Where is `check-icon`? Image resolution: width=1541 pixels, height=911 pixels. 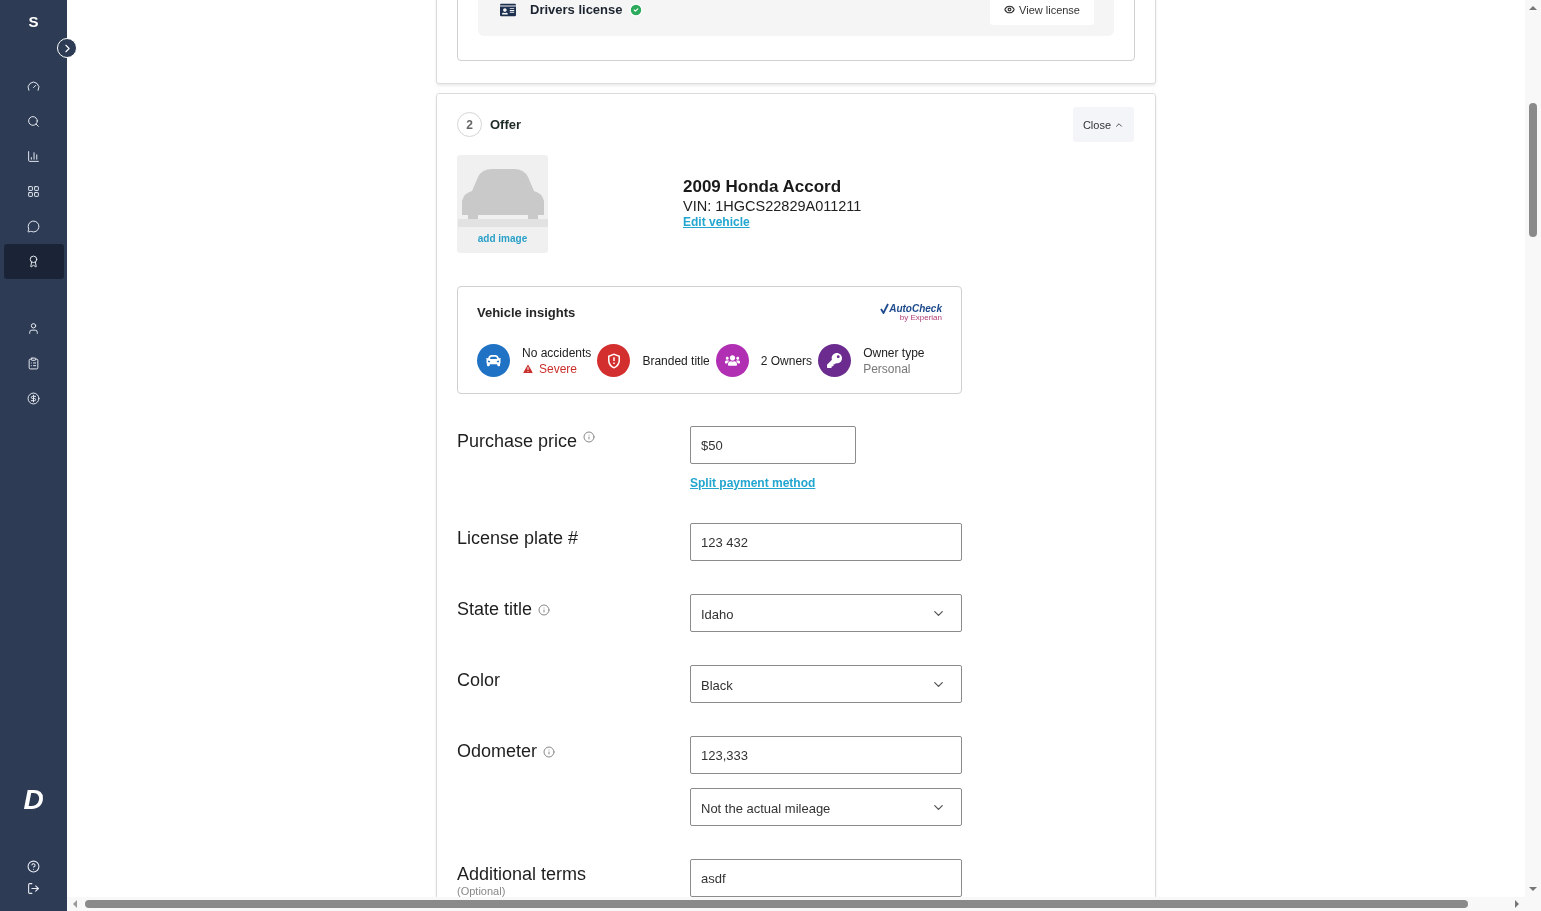
check-icon is located at coordinates (885, 308).